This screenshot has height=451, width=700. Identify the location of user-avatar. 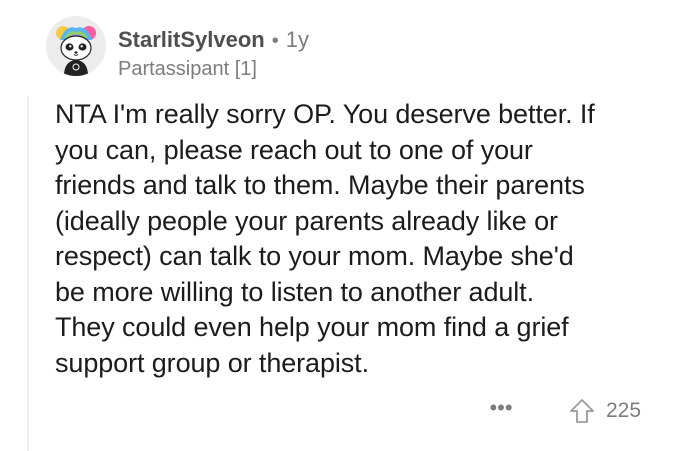
(76, 46).